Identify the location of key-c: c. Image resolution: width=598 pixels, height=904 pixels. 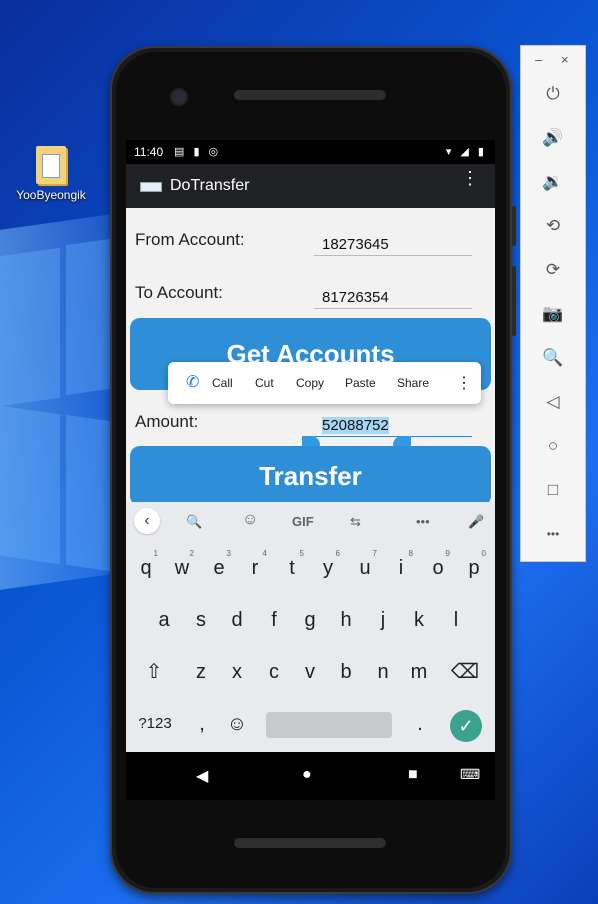
(274, 672).